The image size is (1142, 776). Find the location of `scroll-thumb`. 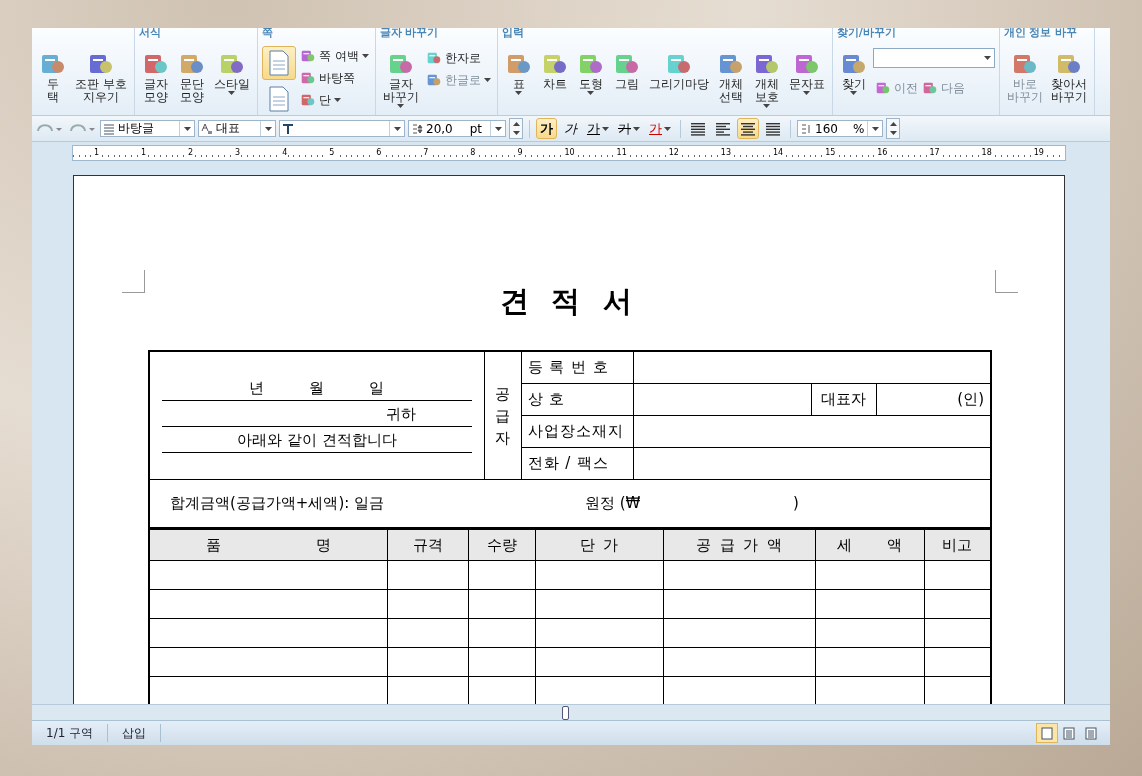

scroll-thumb is located at coordinates (565, 712).